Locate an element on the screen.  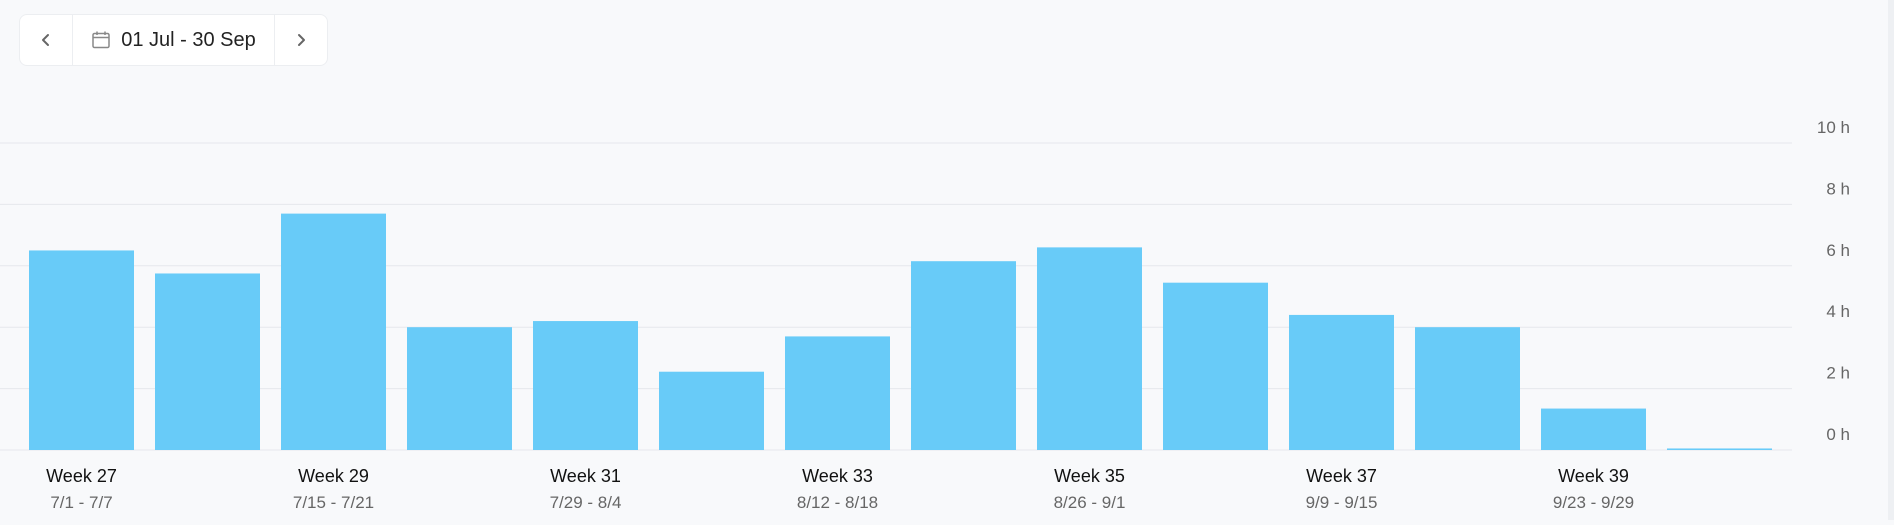
y-tick-label: 2 h is located at coordinates (1838, 373).